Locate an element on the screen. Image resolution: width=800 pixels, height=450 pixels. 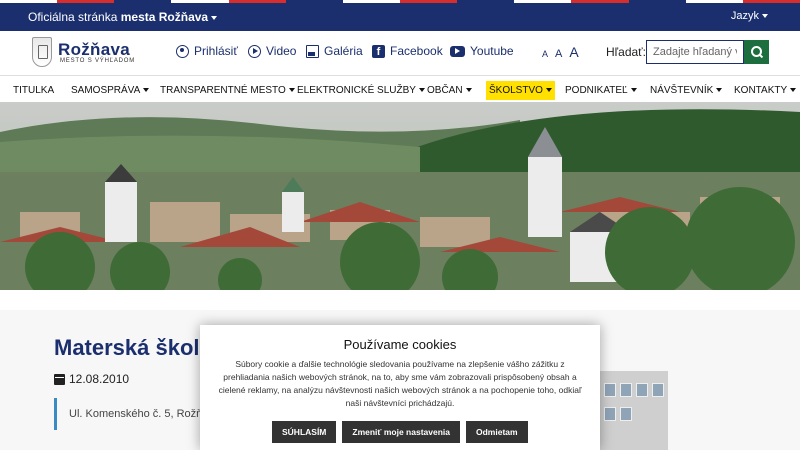
nav-label: KONTAKTY is located at coordinates (761, 90).